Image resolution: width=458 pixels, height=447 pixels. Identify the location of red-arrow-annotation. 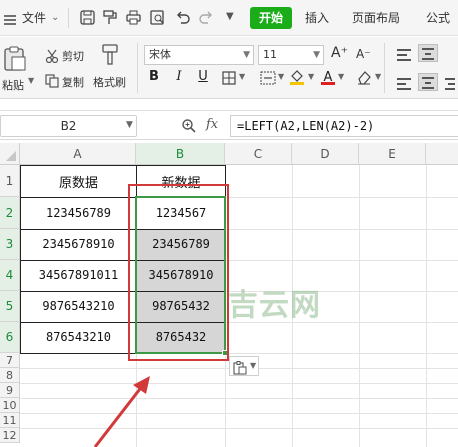
(121, 411).